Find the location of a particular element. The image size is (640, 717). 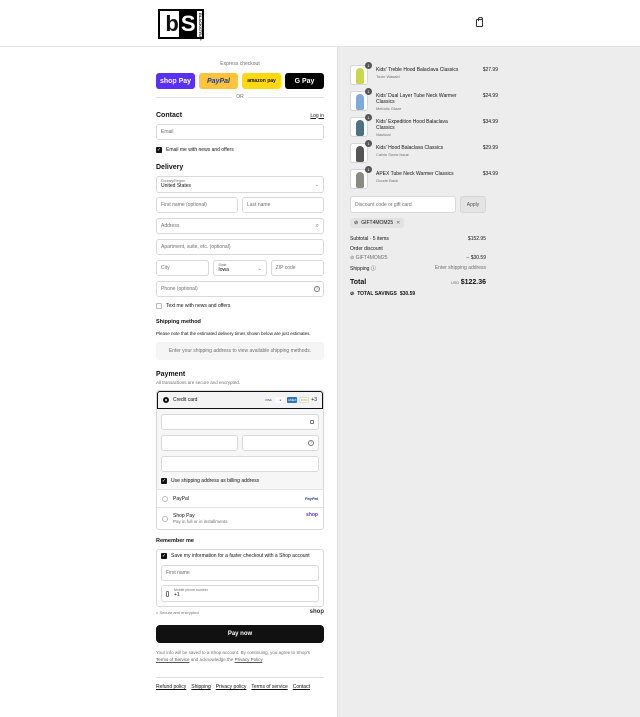

contact-title: Contact is located at coordinates (169, 115).